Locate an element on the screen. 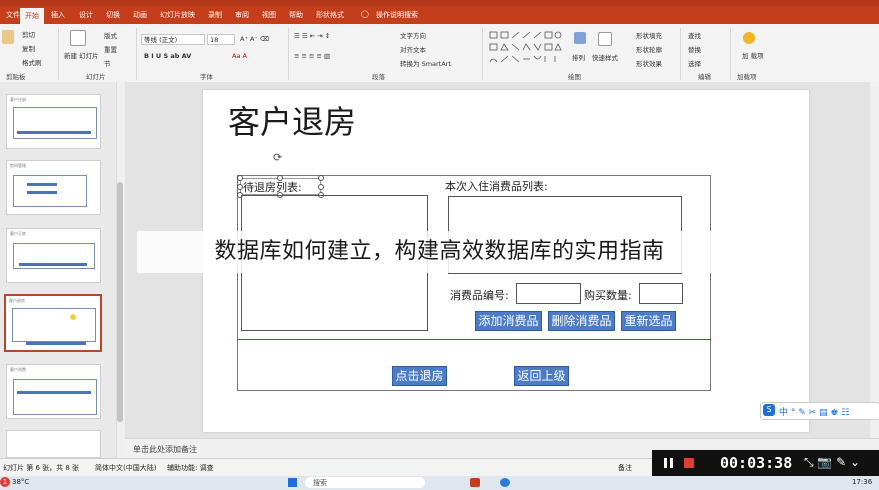 The image size is (879, 490). tab-slideshow: 幻灯片放映 is located at coordinates (177, 15).